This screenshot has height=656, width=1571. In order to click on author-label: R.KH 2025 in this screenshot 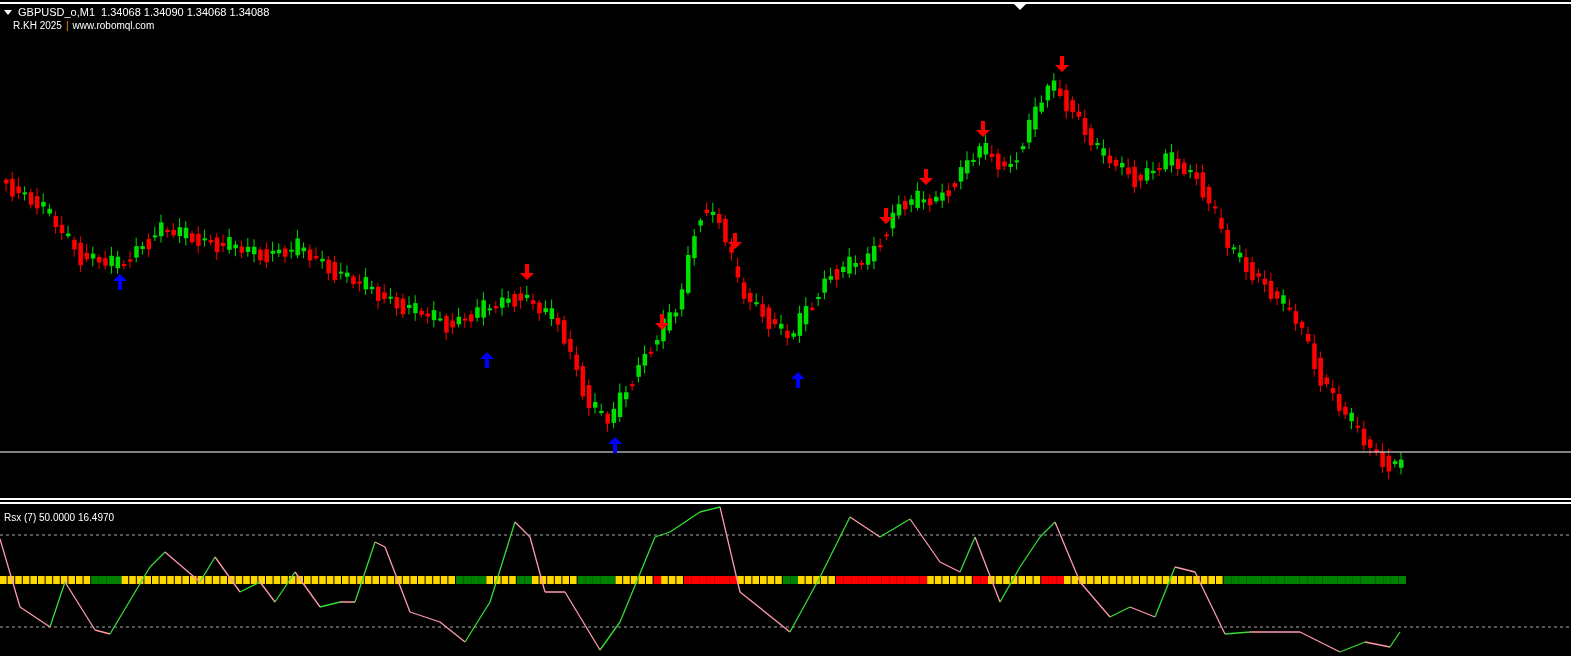, I will do `click(37, 26)`.